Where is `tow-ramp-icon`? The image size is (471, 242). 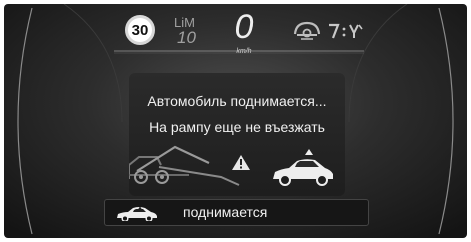 tow-ramp-icon is located at coordinates (184, 165).